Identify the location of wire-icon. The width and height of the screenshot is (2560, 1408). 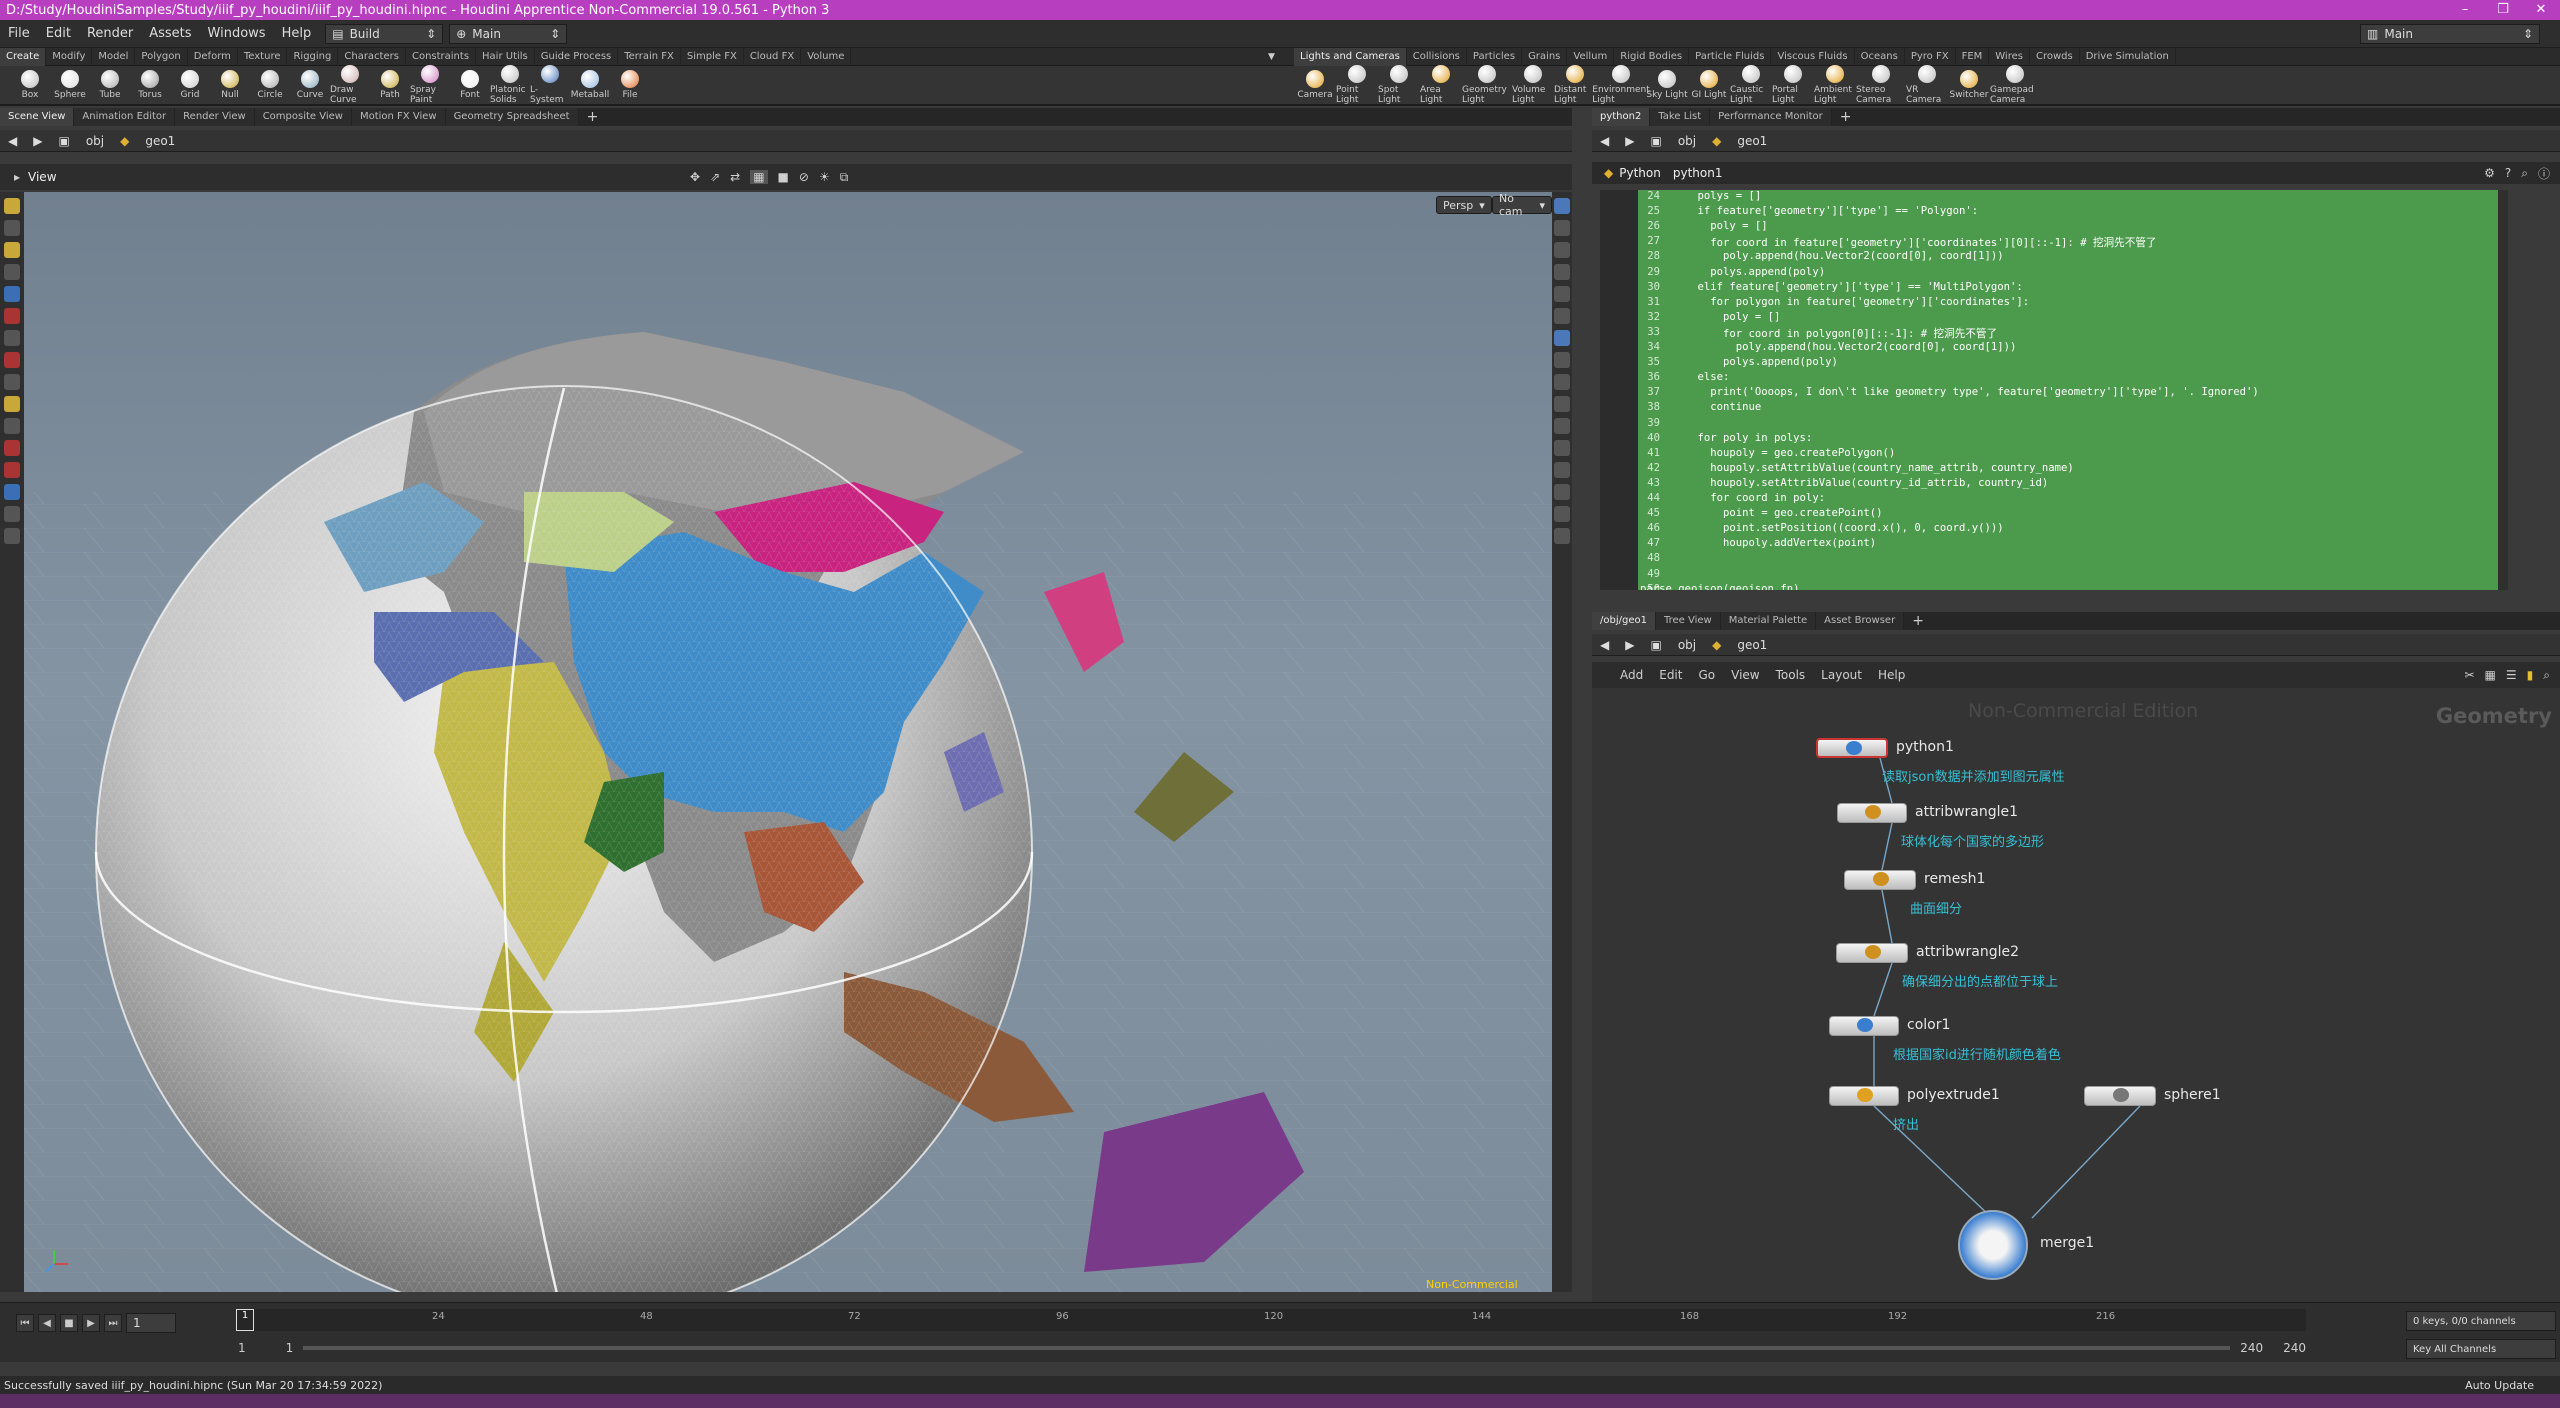
(12, 492).